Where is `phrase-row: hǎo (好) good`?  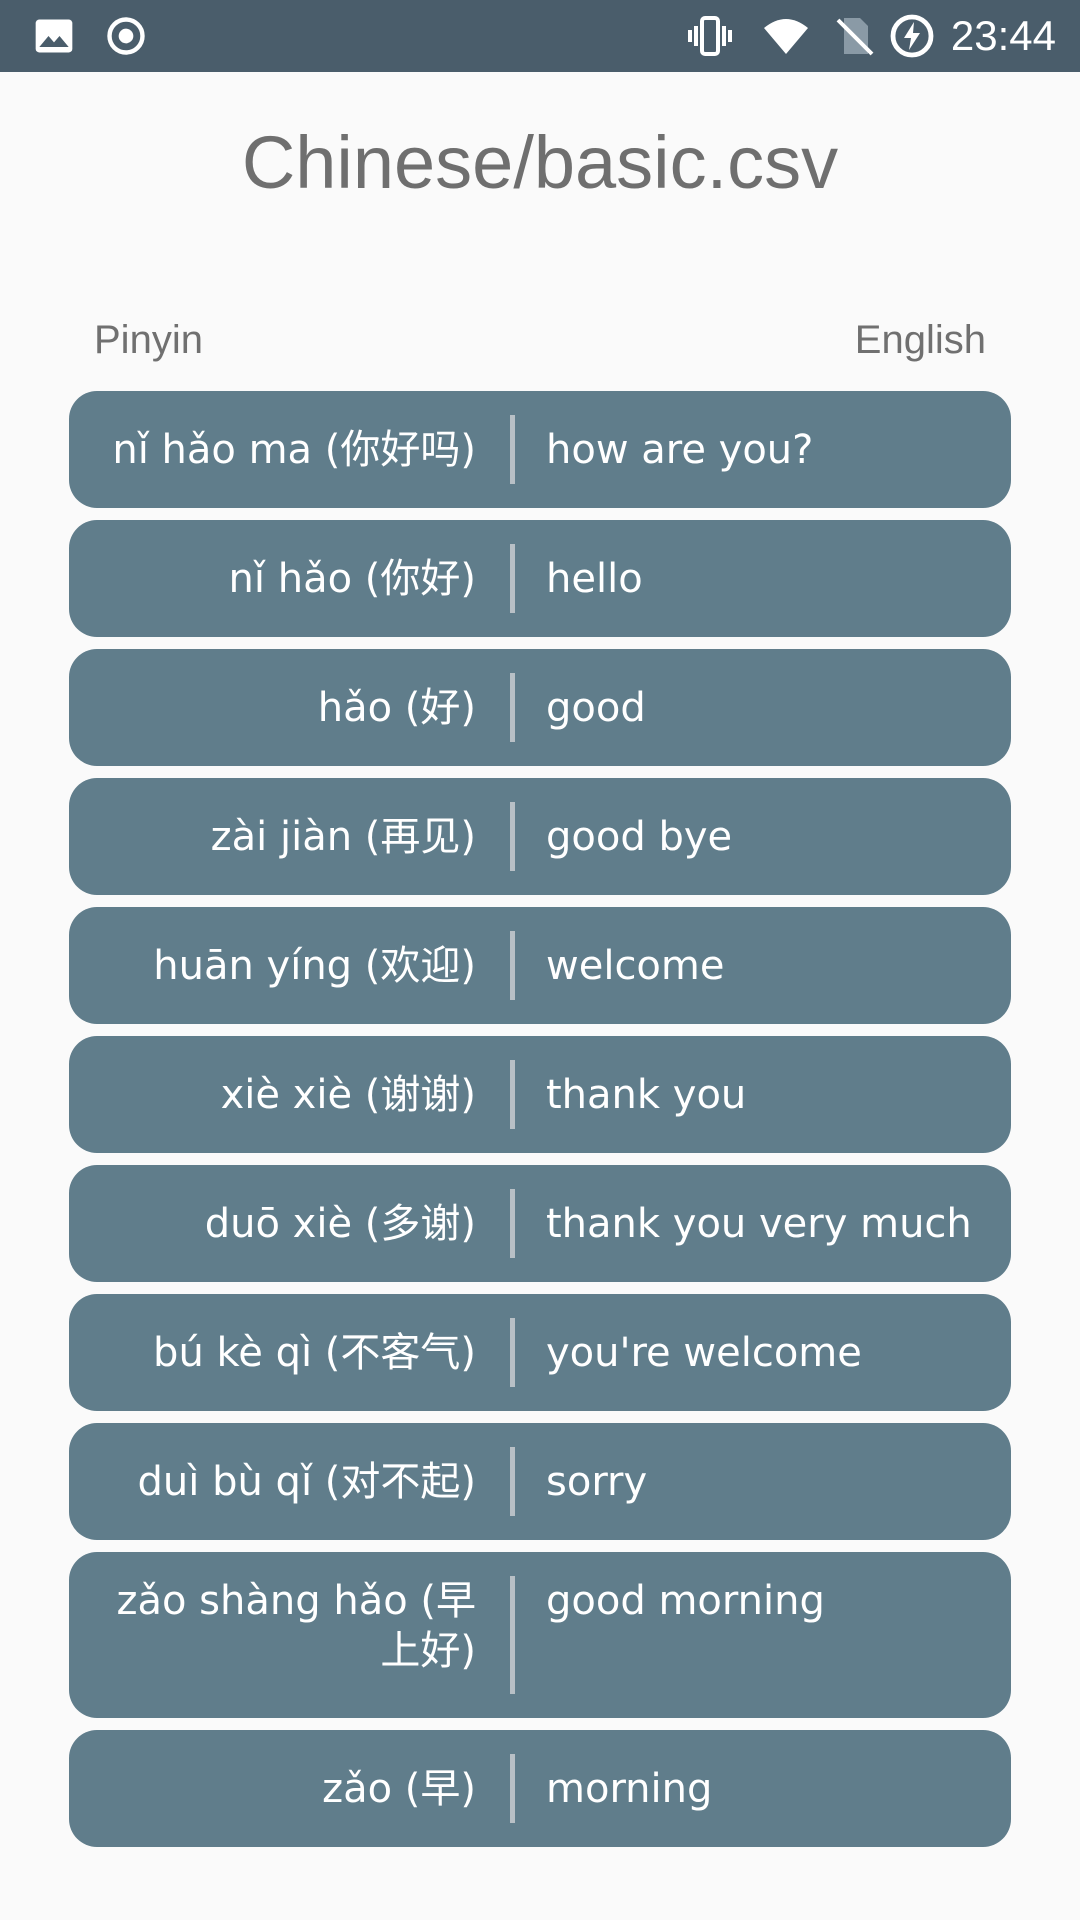 phrase-row: hǎo (好) good is located at coordinates (540, 707).